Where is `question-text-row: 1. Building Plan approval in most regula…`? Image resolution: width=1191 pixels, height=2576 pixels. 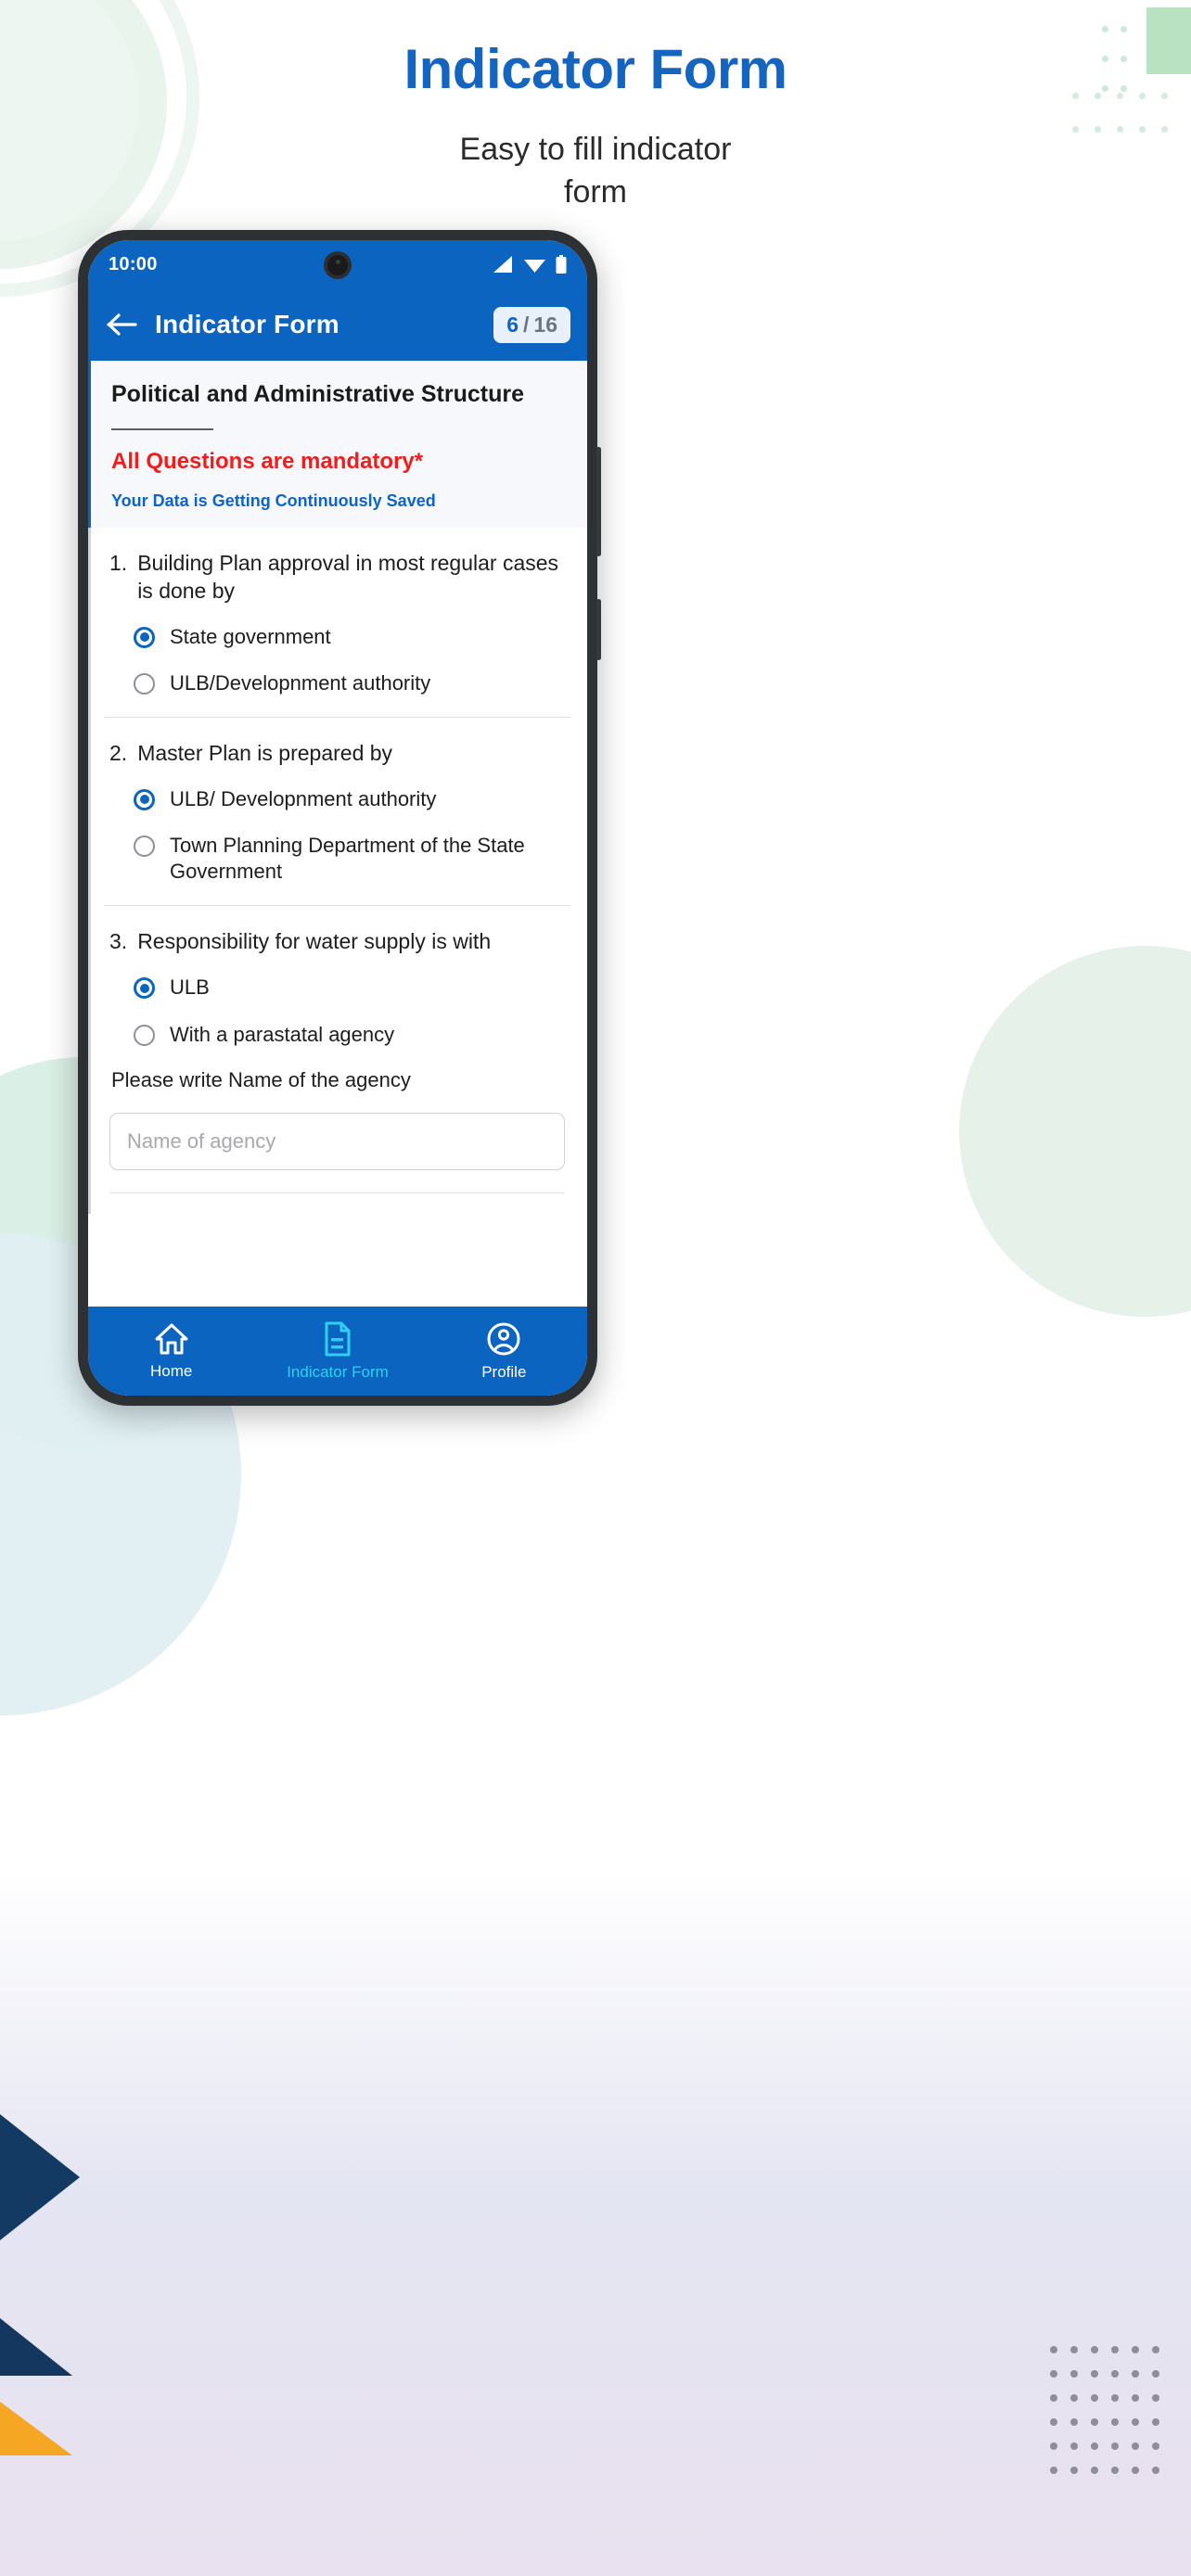
question-text-row: 1. Building Plan approval in most regula… is located at coordinates (337, 578).